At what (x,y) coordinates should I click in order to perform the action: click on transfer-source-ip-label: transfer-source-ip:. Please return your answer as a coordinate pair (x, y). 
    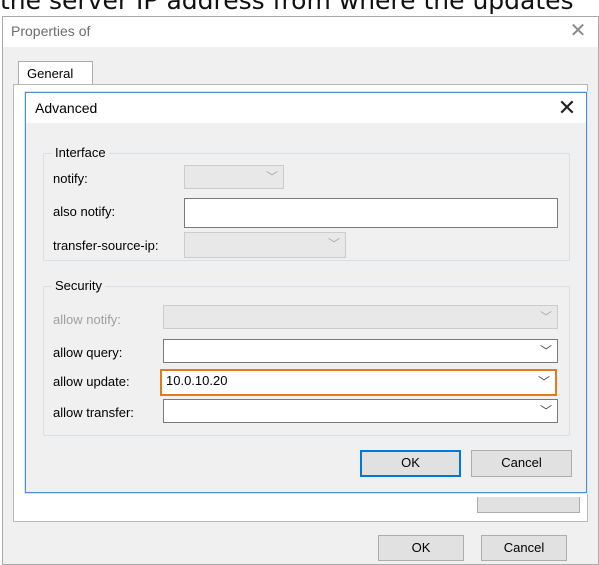
    Looking at the image, I should click on (106, 245).